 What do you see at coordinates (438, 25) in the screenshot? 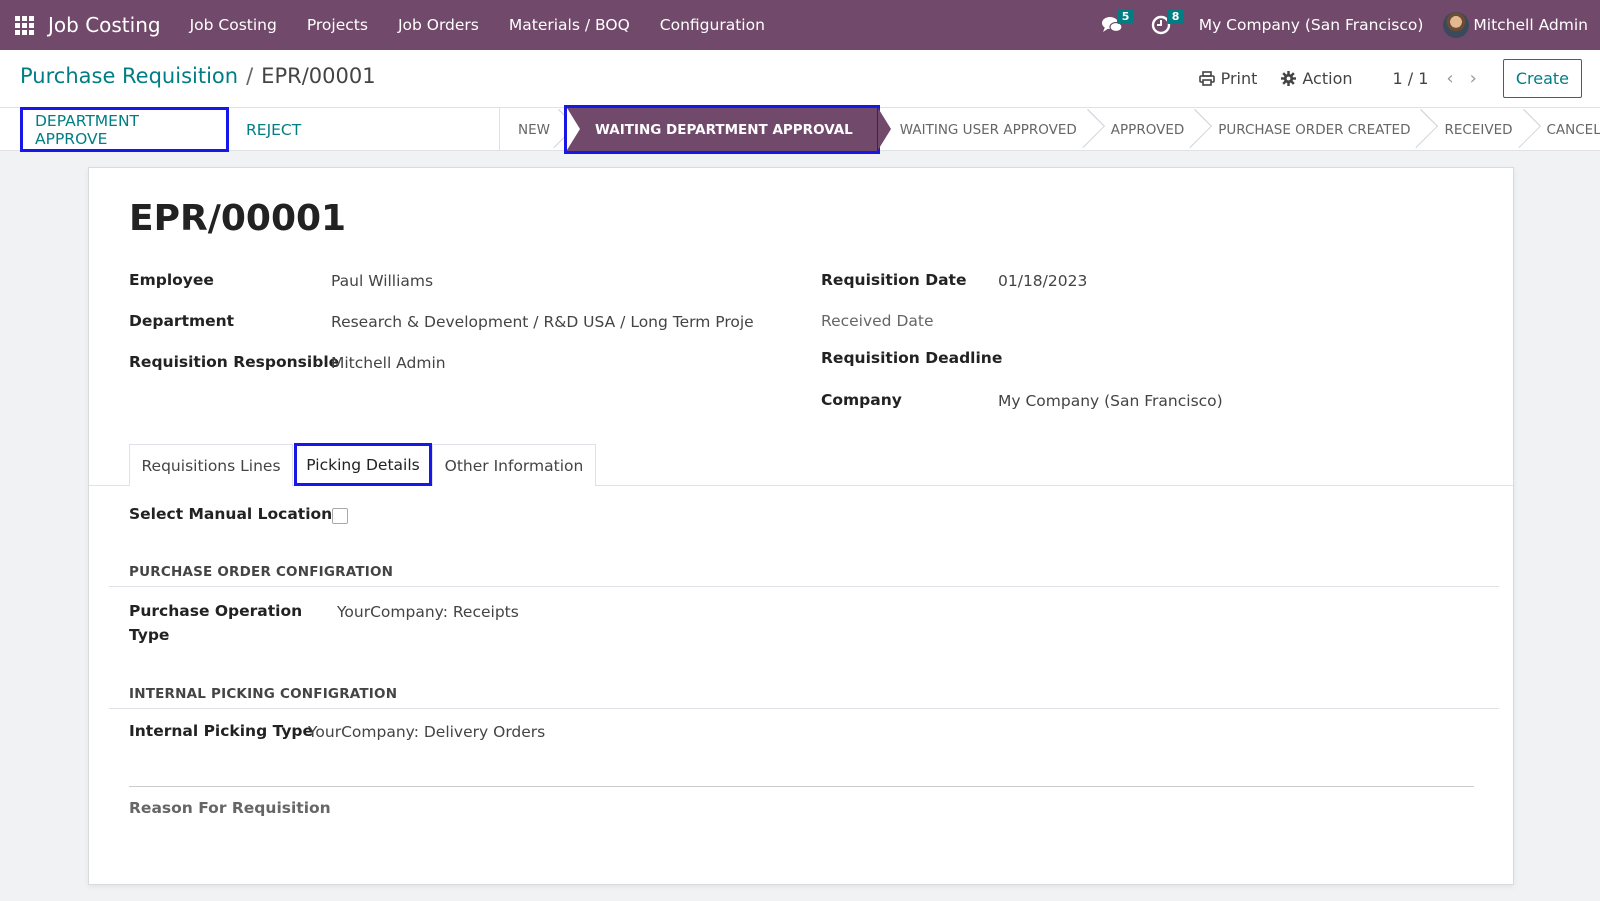
I see `menu-job-orders: Job Orders` at bounding box center [438, 25].